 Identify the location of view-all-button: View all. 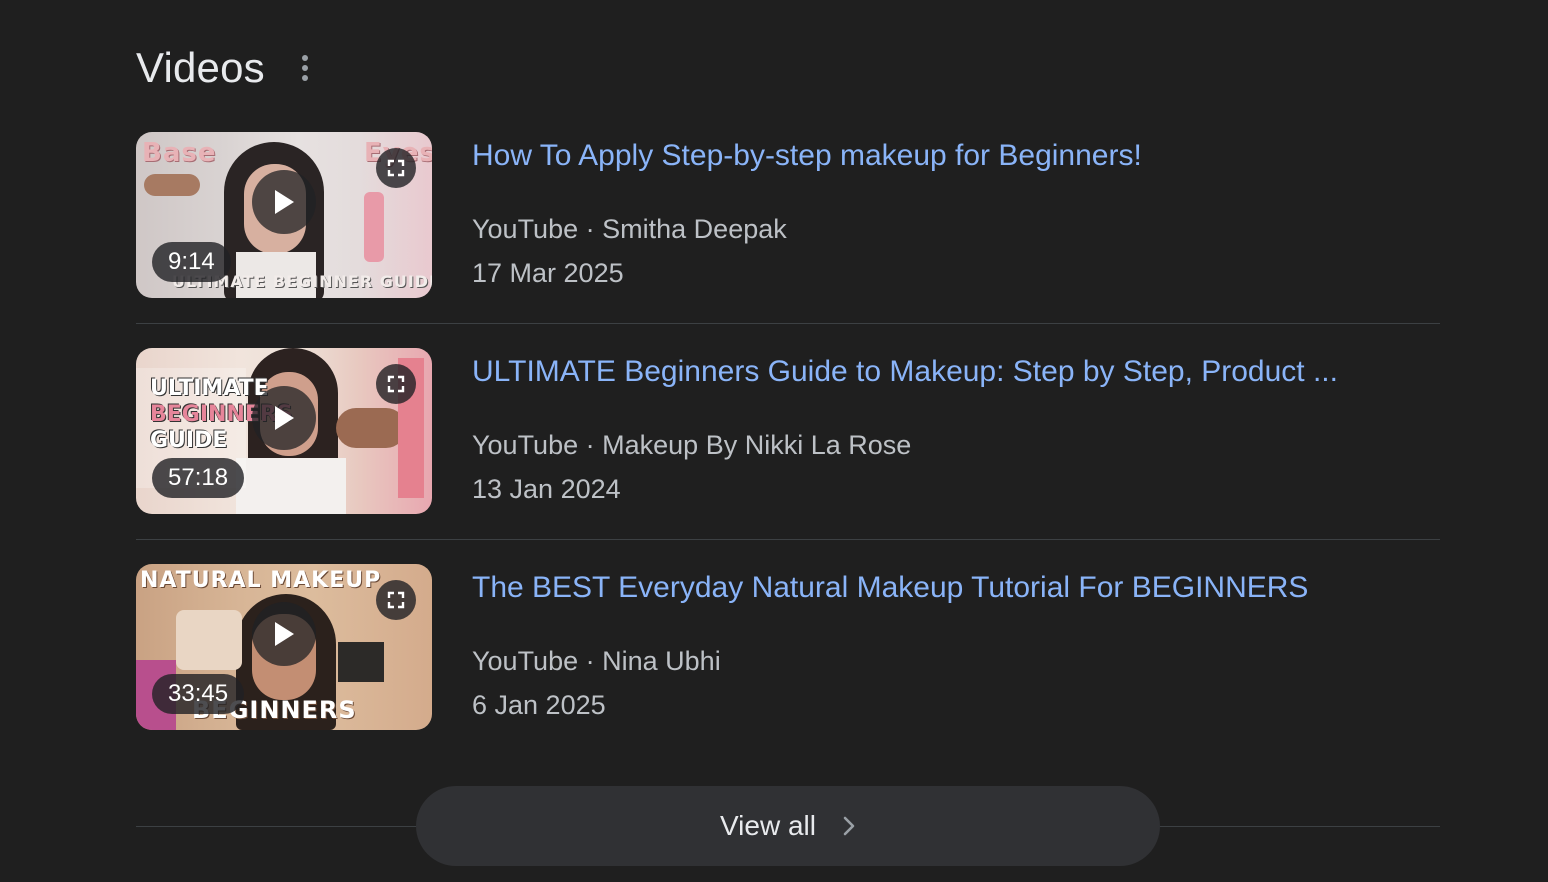
(788, 826).